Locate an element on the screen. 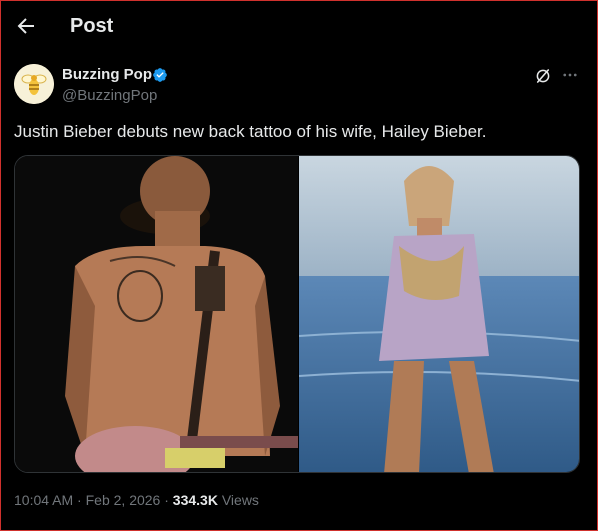  verified-badge-icon is located at coordinates (160, 75).